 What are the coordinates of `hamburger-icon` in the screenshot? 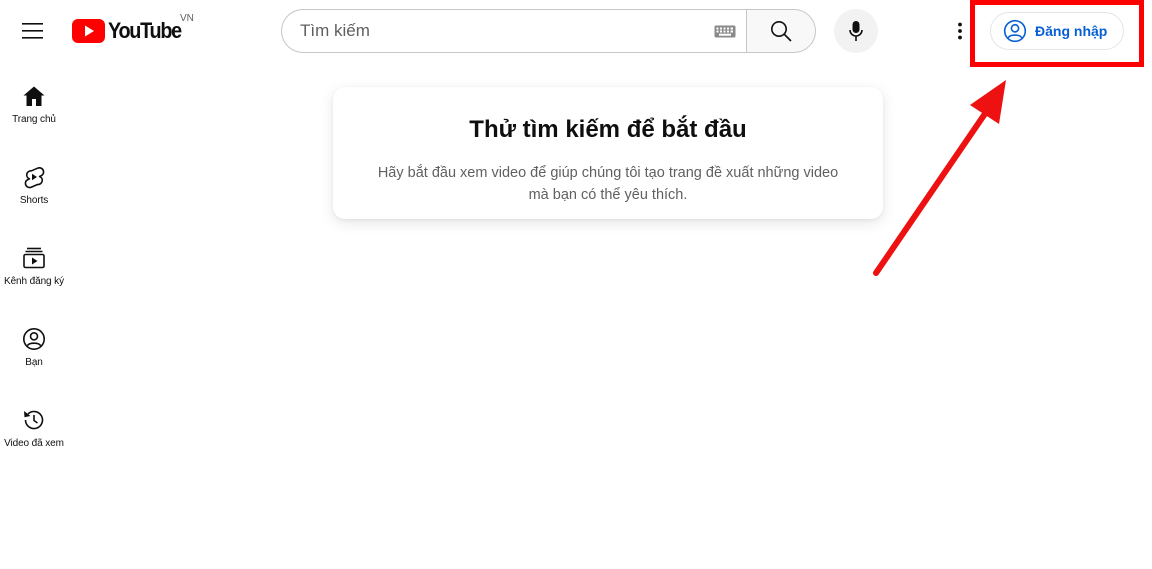 It's located at (32, 31).